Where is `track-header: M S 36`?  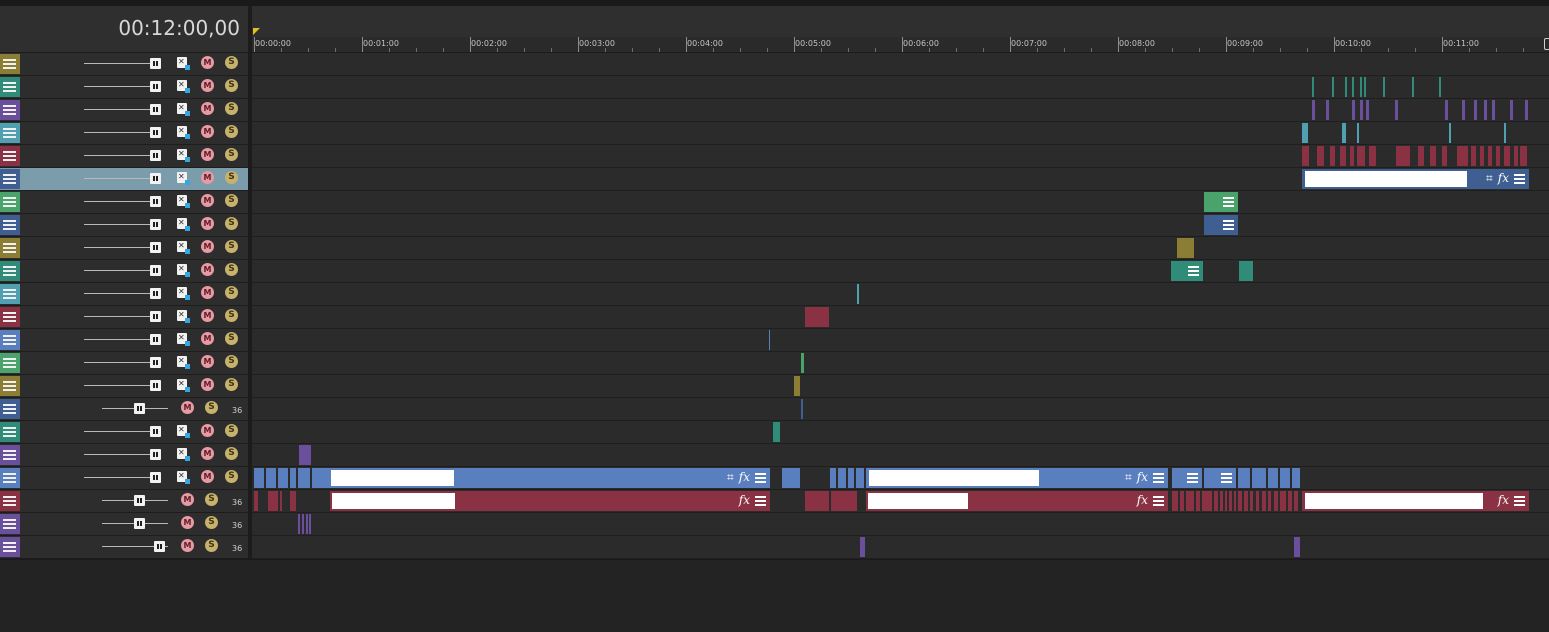 track-header: M S 36 is located at coordinates (124, 524).